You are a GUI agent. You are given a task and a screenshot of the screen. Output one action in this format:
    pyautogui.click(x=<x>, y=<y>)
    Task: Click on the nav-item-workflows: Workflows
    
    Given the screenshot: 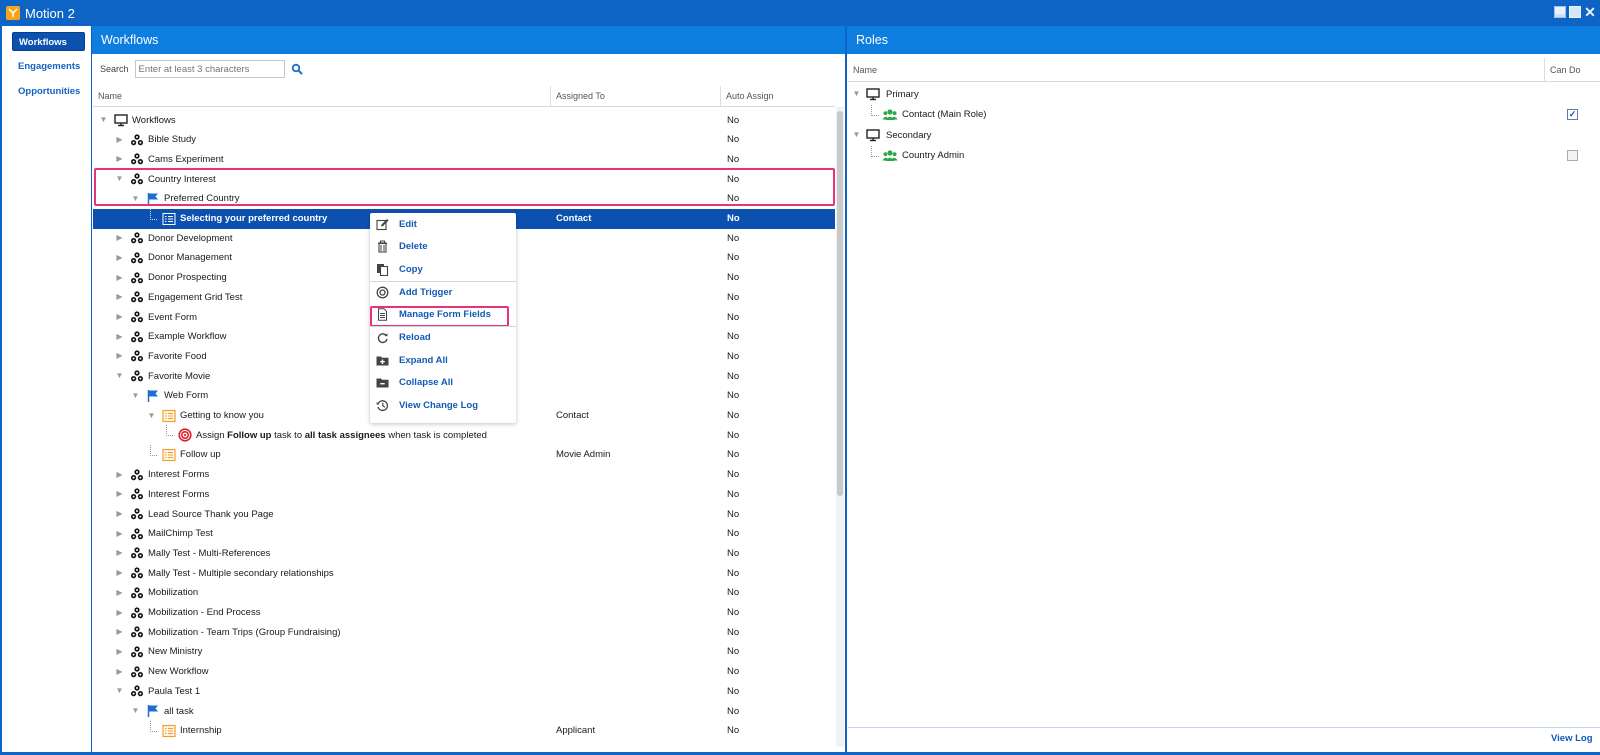 What is the action you would take?
    pyautogui.click(x=48, y=41)
    